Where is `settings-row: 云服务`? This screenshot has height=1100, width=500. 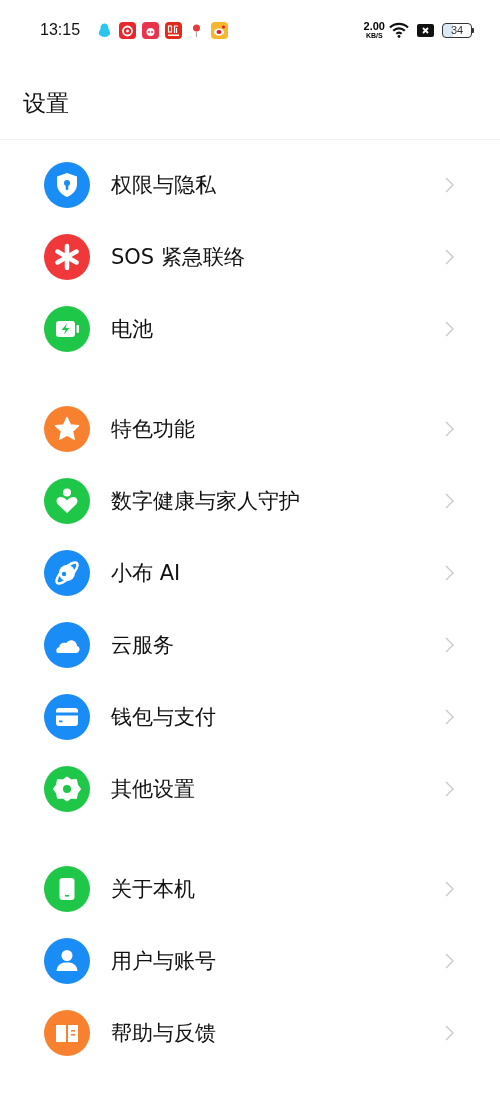 settings-row: 云服务 is located at coordinates (250, 645).